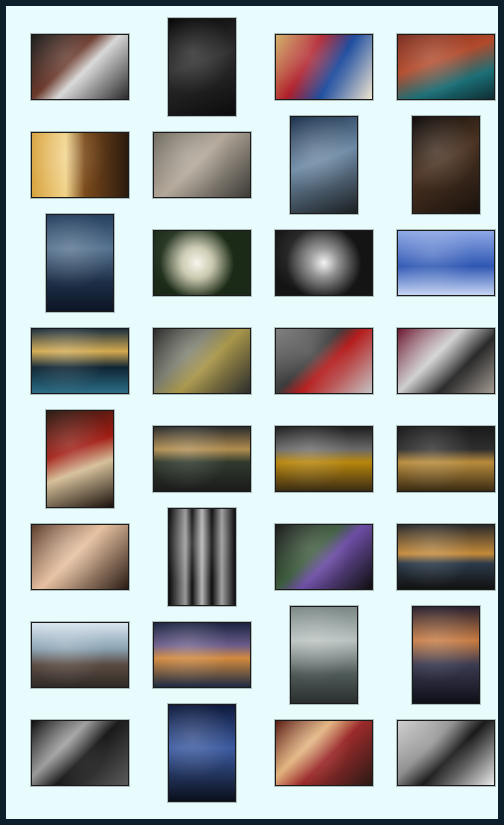 The width and height of the screenshot is (504, 825). I want to click on photo-wave-swirl, so click(323, 263).